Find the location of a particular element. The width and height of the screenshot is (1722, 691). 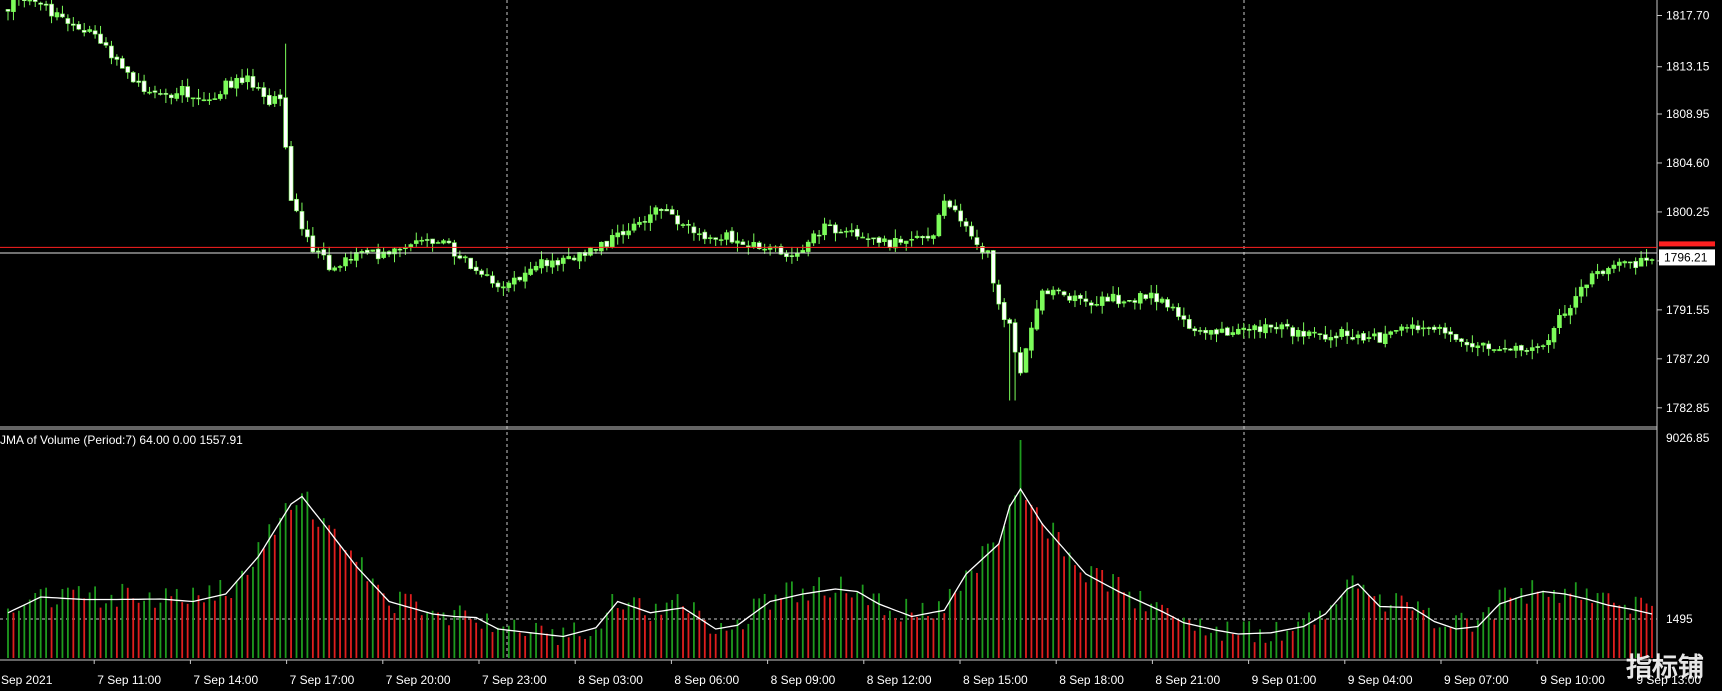

time-tick-label: 8 Sep 15:00 is located at coordinates (995, 679).